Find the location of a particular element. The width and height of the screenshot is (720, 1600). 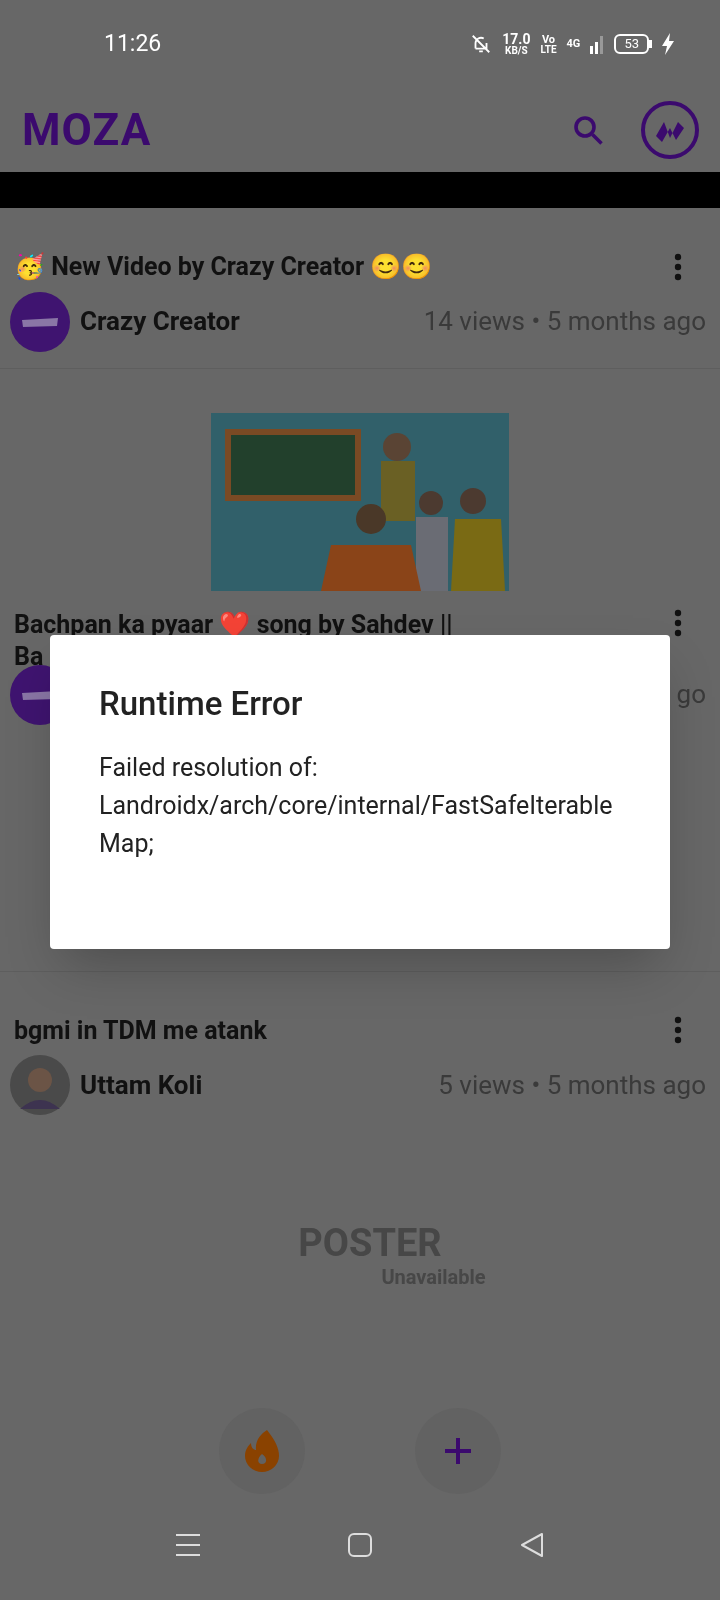

volte-indicator: Vo LTE is located at coordinates (548, 44).